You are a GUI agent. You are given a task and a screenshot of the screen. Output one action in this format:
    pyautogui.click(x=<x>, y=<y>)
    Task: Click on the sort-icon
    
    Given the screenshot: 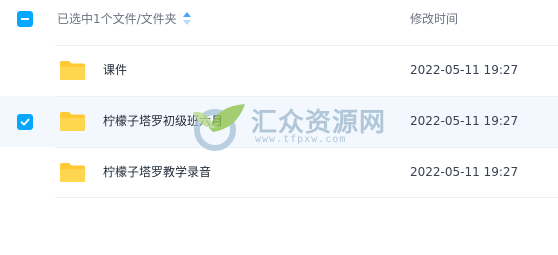 What is the action you would take?
    pyautogui.click(x=187, y=18)
    